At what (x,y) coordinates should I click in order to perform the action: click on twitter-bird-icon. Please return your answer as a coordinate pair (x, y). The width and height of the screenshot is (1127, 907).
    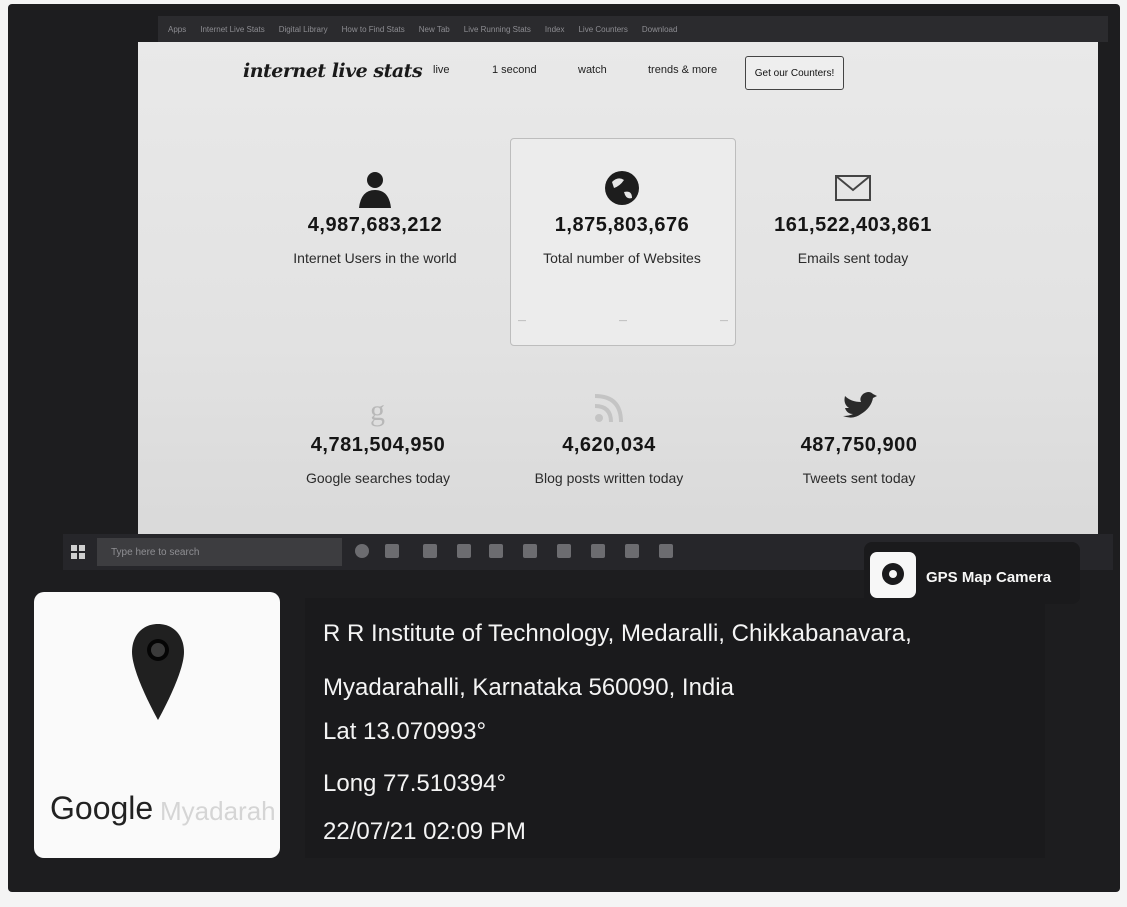
    Looking at the image, I should click on (859, 408).